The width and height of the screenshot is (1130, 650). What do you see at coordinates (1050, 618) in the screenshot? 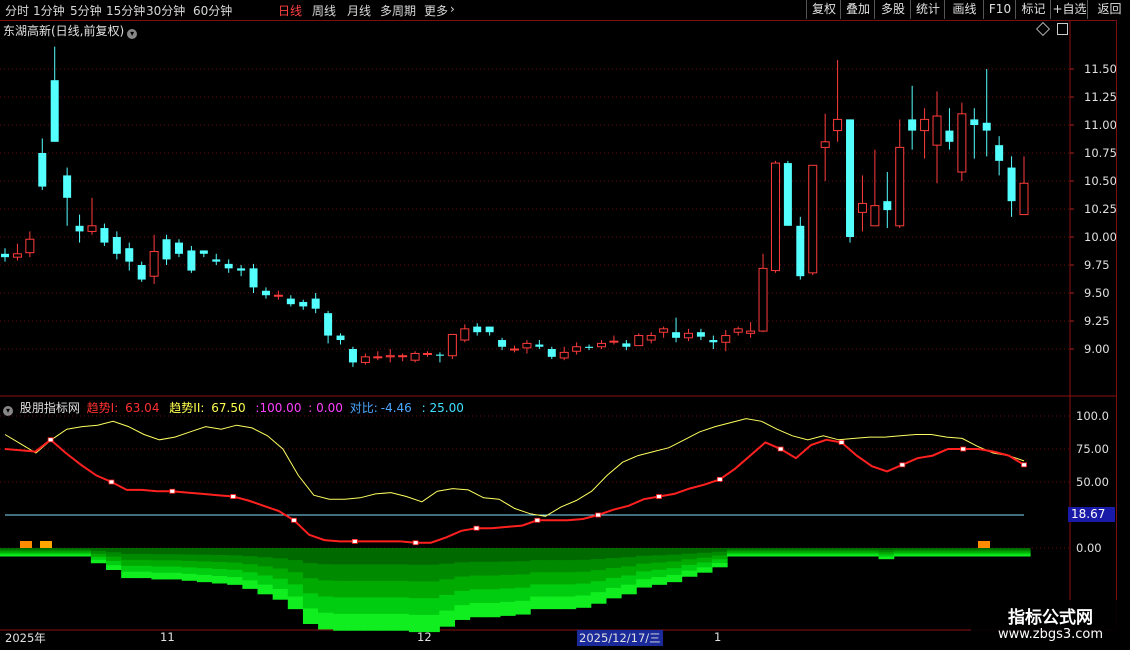
I see `watermark-title: 指标公式网` at bounding box center [1050, 618].